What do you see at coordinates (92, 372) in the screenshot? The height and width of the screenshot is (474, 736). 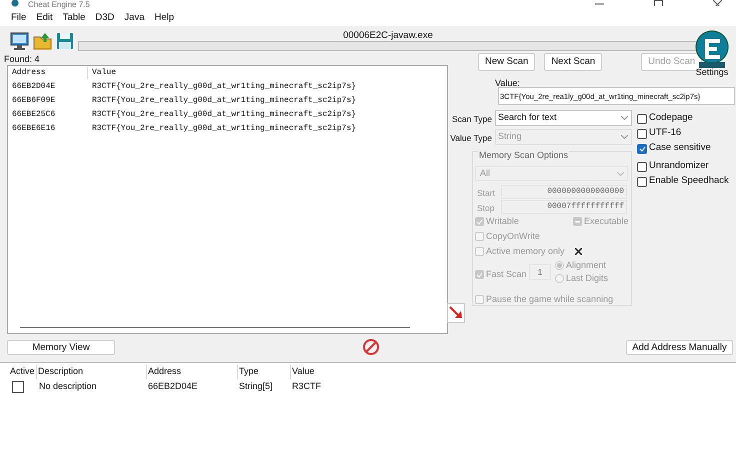 I see `column-header: Description` at bounding box center [92, 372].